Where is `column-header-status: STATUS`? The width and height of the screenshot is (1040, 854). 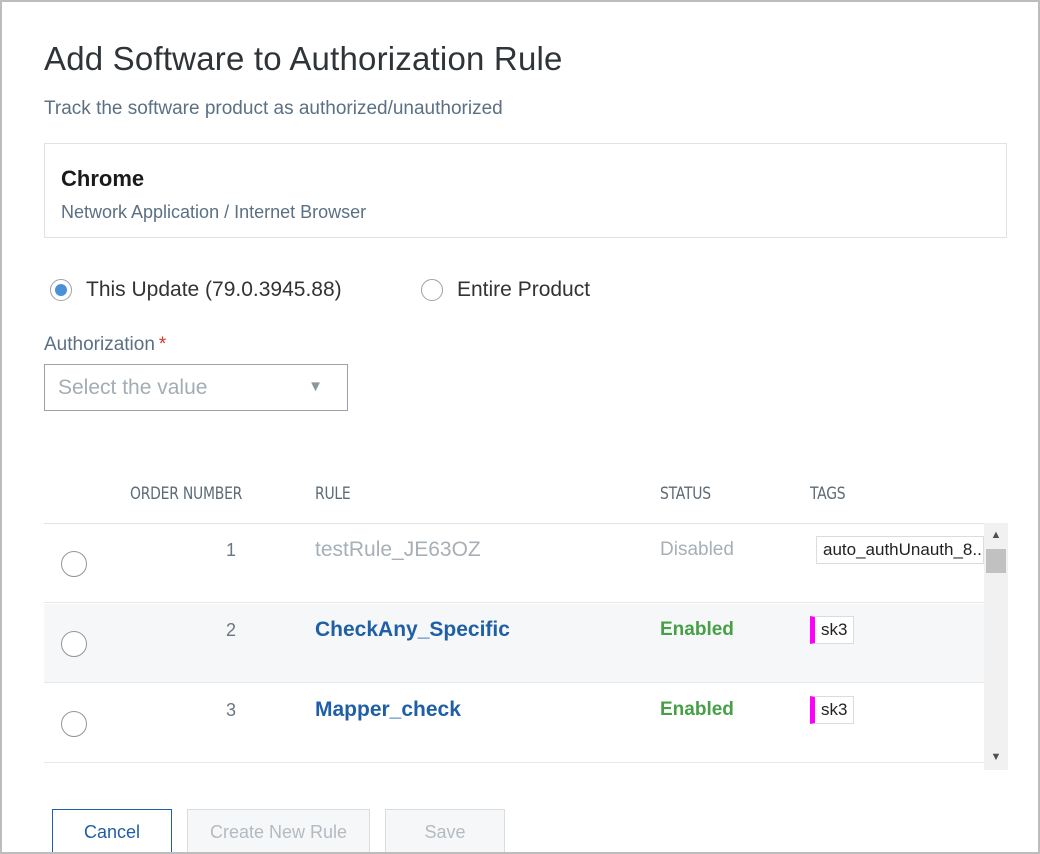 column-header-status: STATUS is located at coordinates (685, 494).